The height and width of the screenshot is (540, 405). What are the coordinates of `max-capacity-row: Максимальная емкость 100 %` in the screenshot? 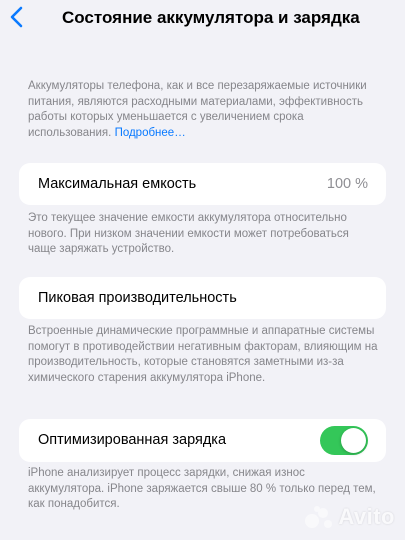 It's located at (202, 184).